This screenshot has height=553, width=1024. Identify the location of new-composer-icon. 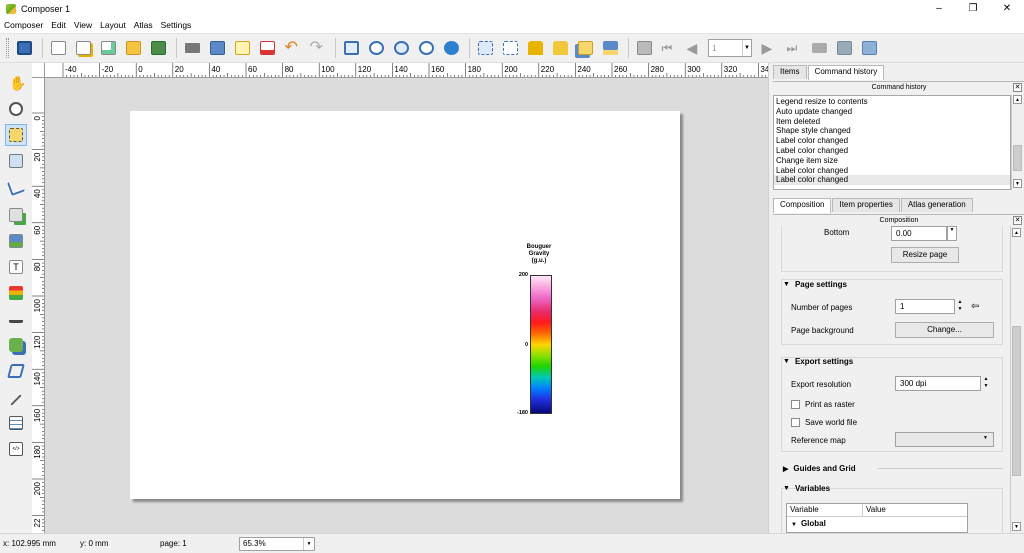
(58, 48).